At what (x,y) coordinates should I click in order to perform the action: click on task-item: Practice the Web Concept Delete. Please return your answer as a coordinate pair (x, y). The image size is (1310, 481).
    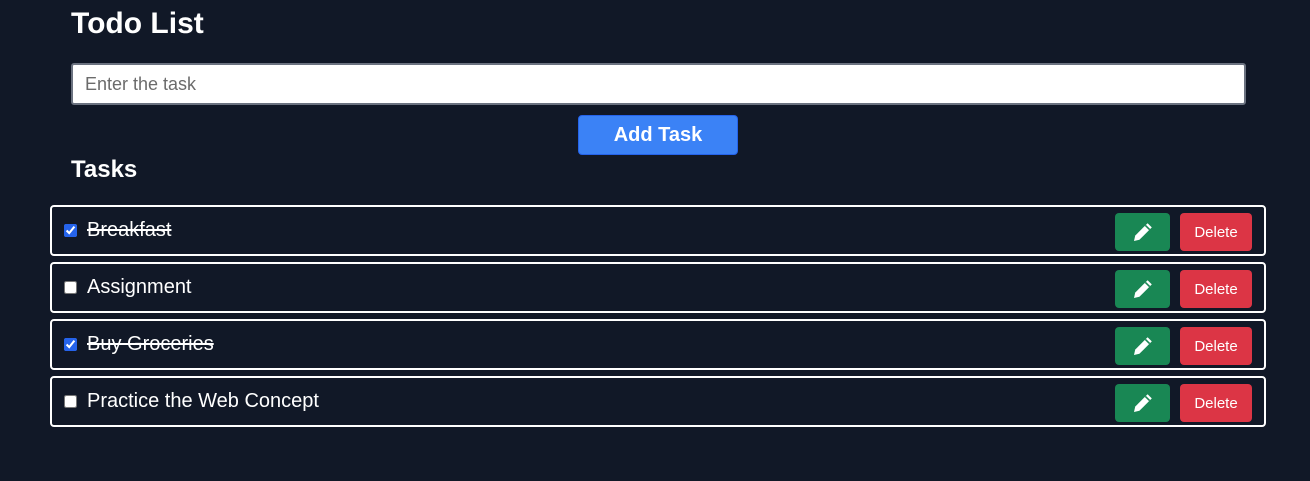
    Looking at the image, I should click on (658, 401).